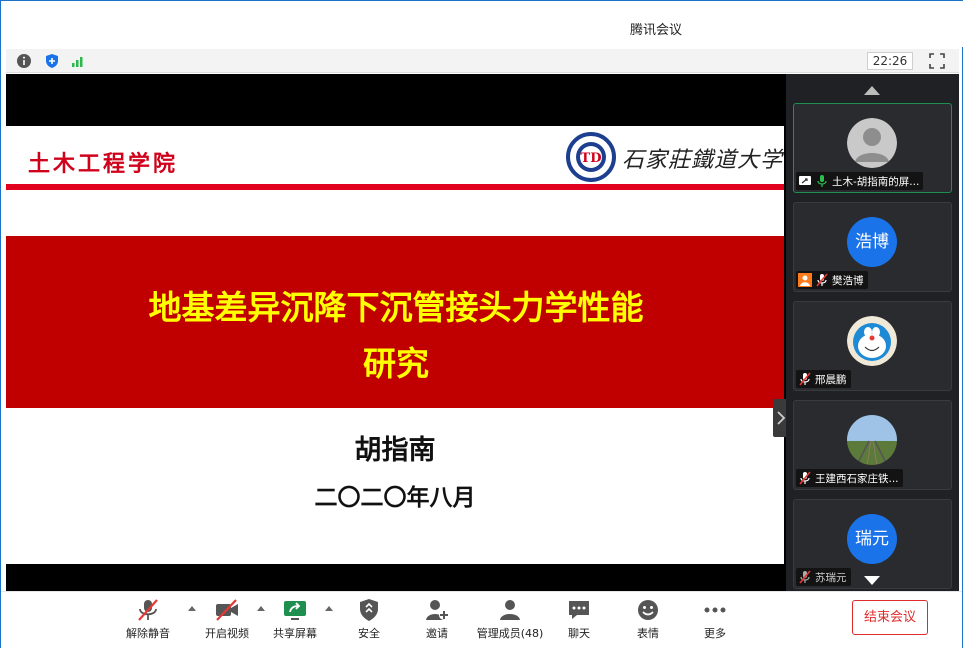 This screenshot has height=648, width=963. I want to click on gray-avatar-icon, so click(872, 143).